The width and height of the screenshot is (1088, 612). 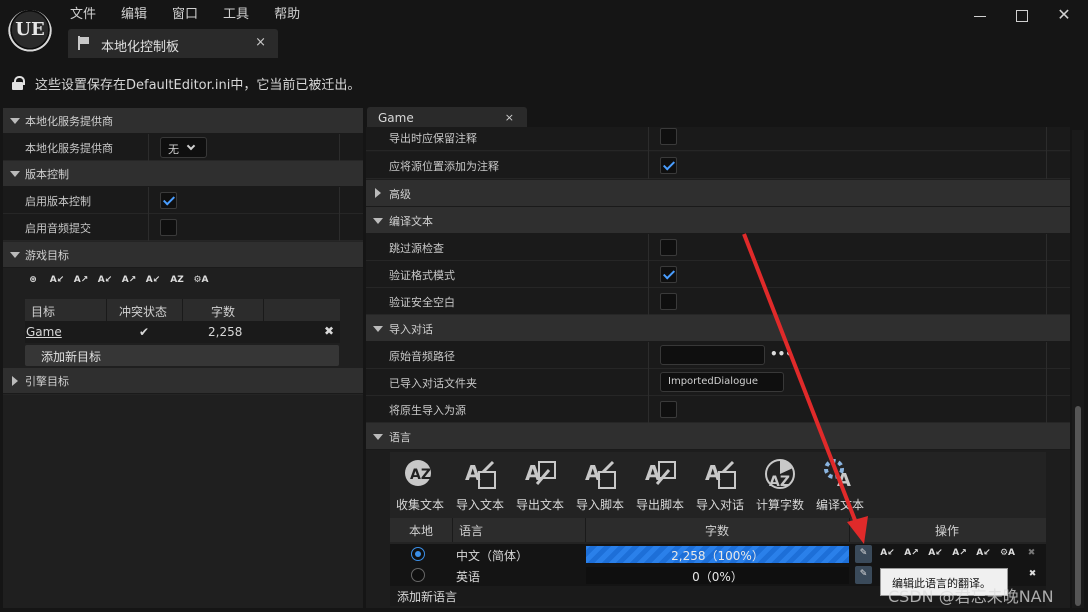 What do you see at coordinates (293, 15) in the screenshot?
I see `menu-help: 帮助` at bounding box center [293, 15].